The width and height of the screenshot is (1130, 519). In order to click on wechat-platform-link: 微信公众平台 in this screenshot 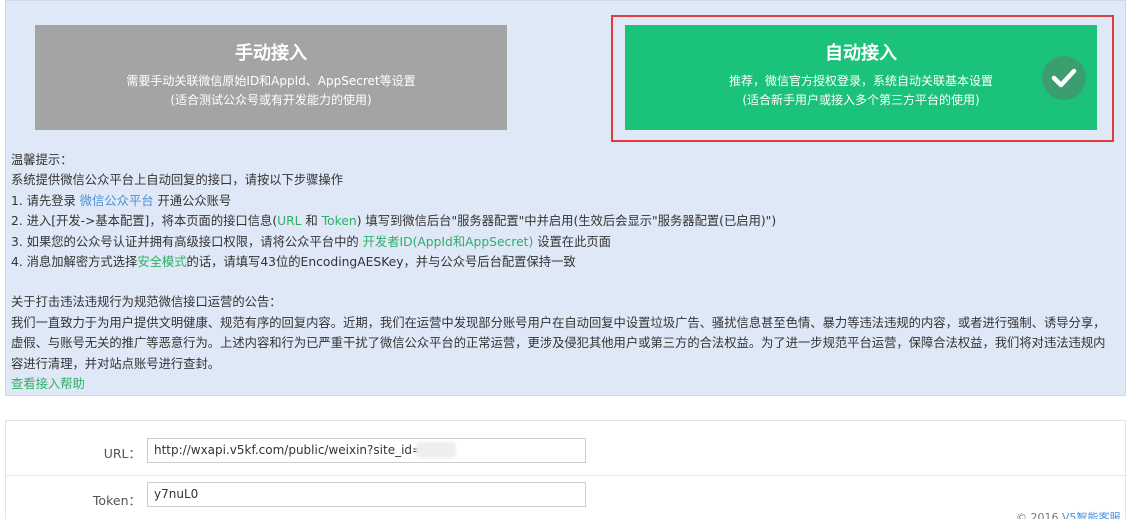, I will do `click(117, 201)`.